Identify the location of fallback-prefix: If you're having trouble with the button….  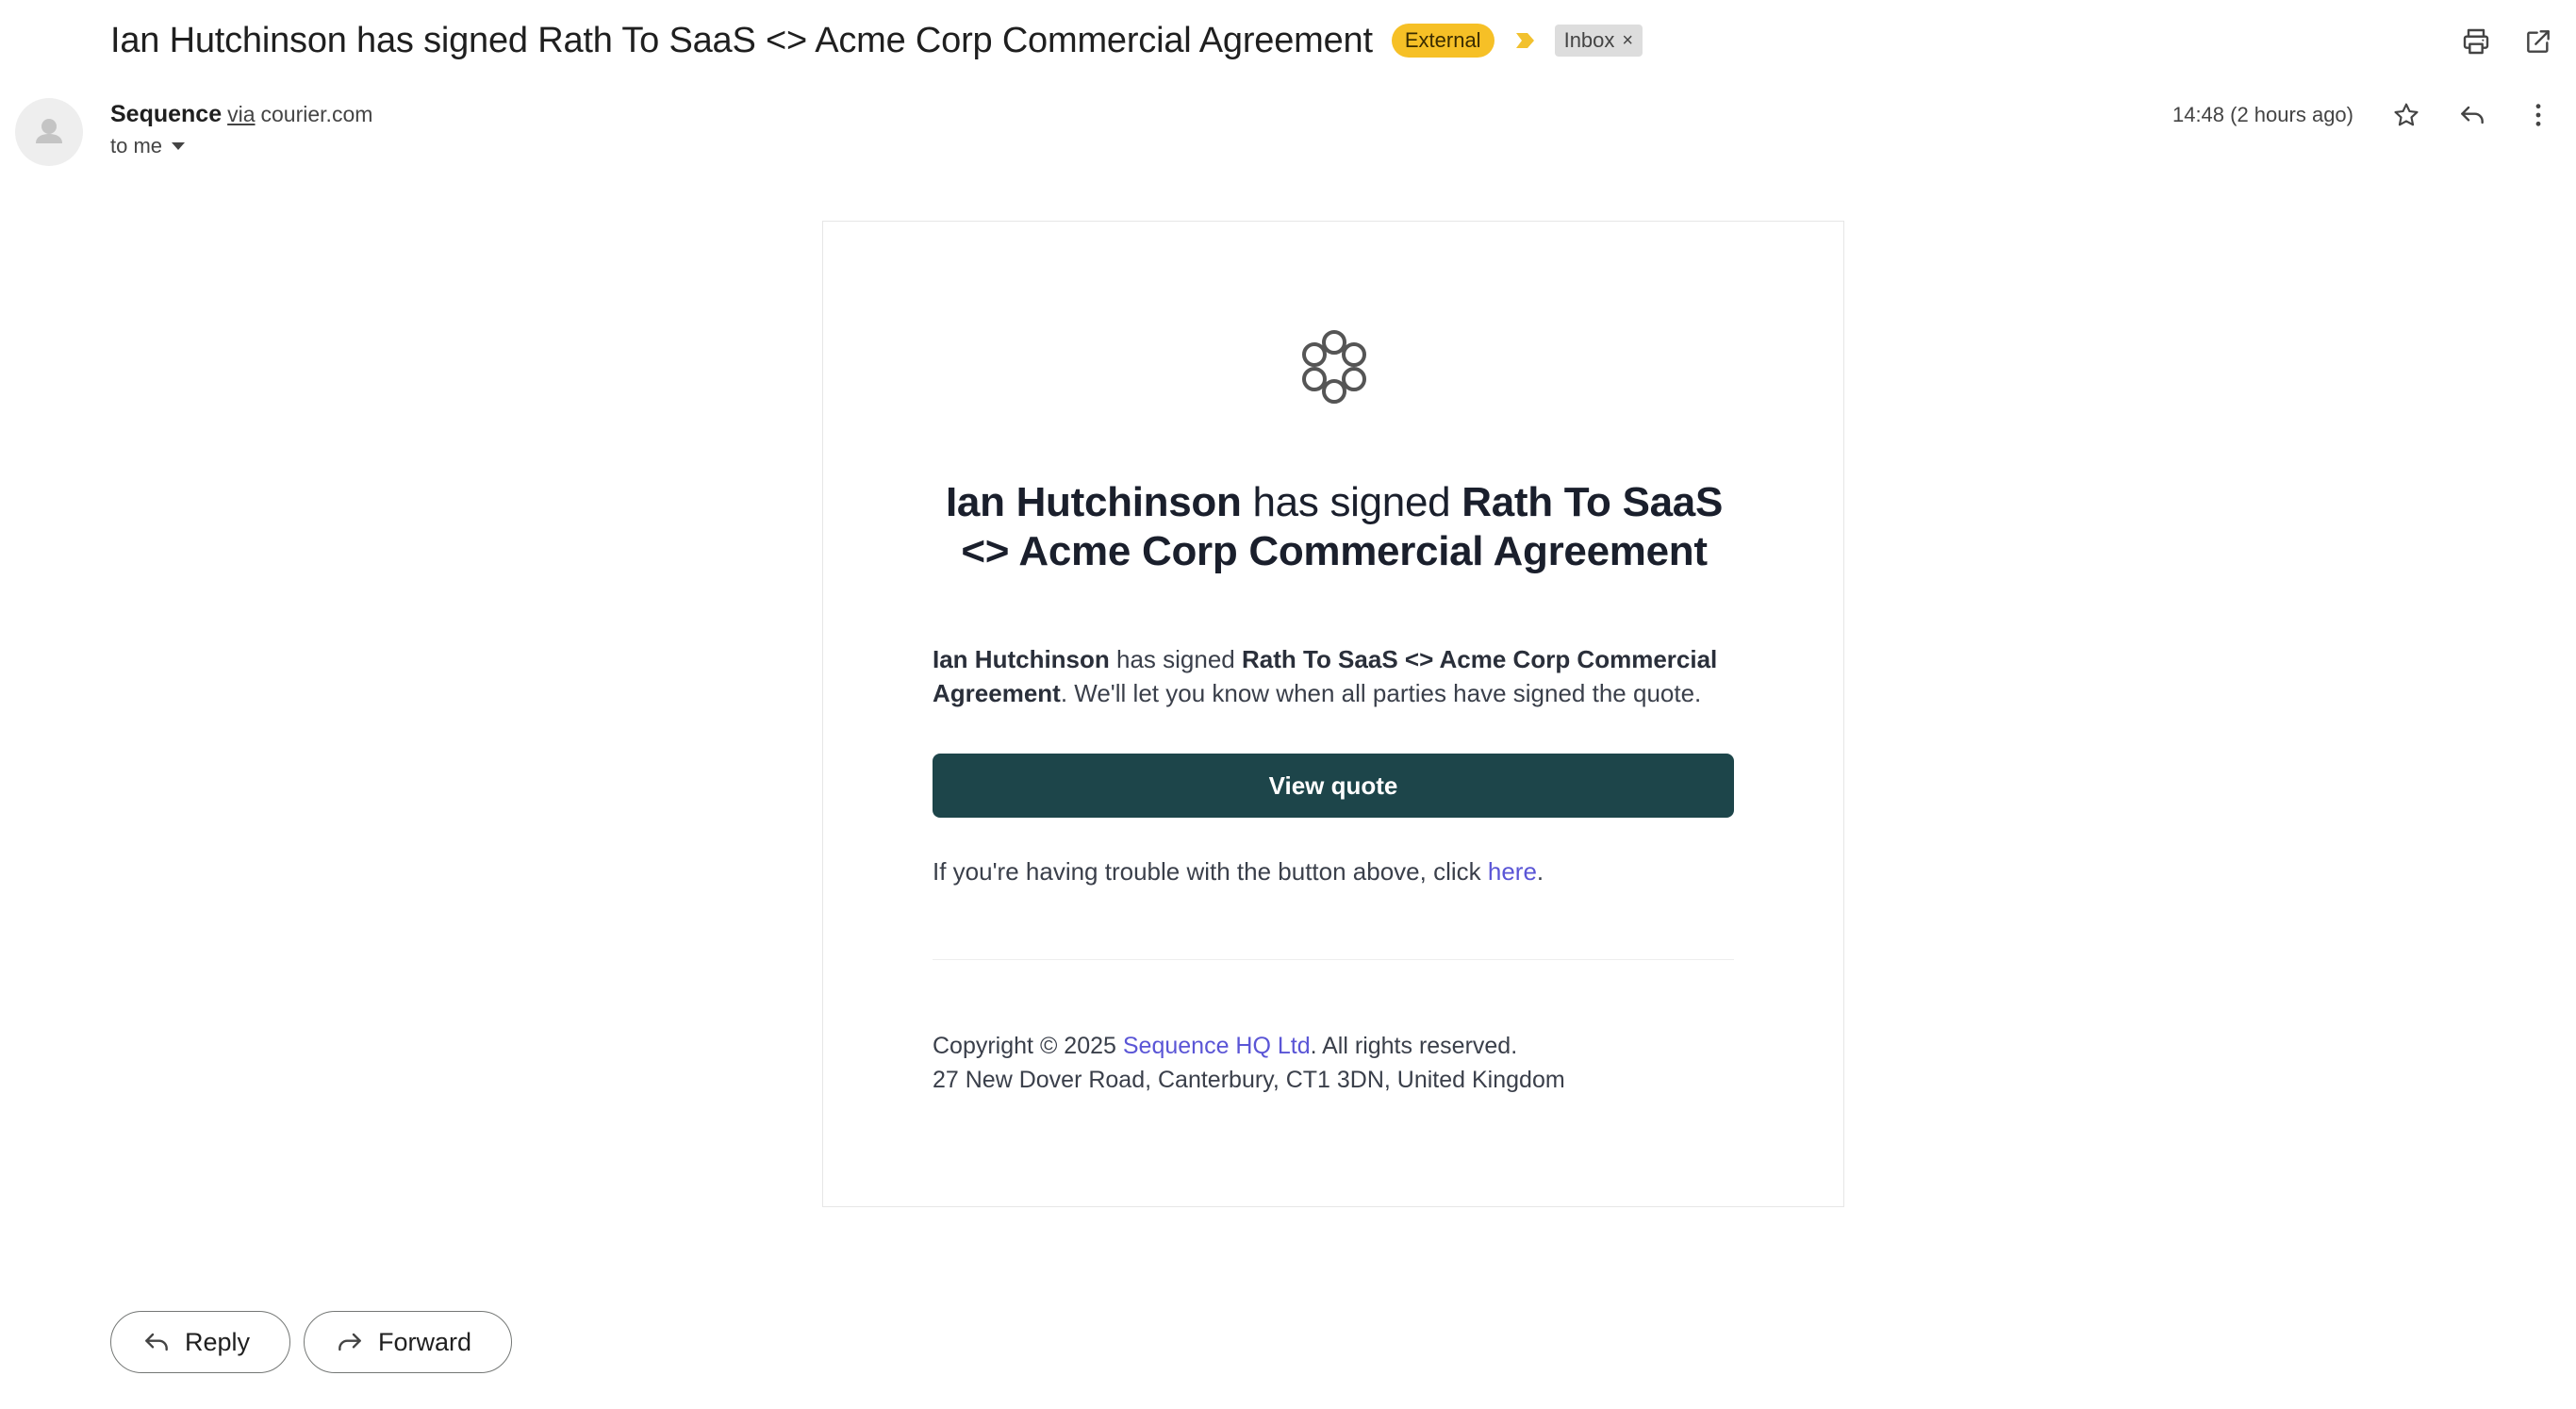
(1210, 871).